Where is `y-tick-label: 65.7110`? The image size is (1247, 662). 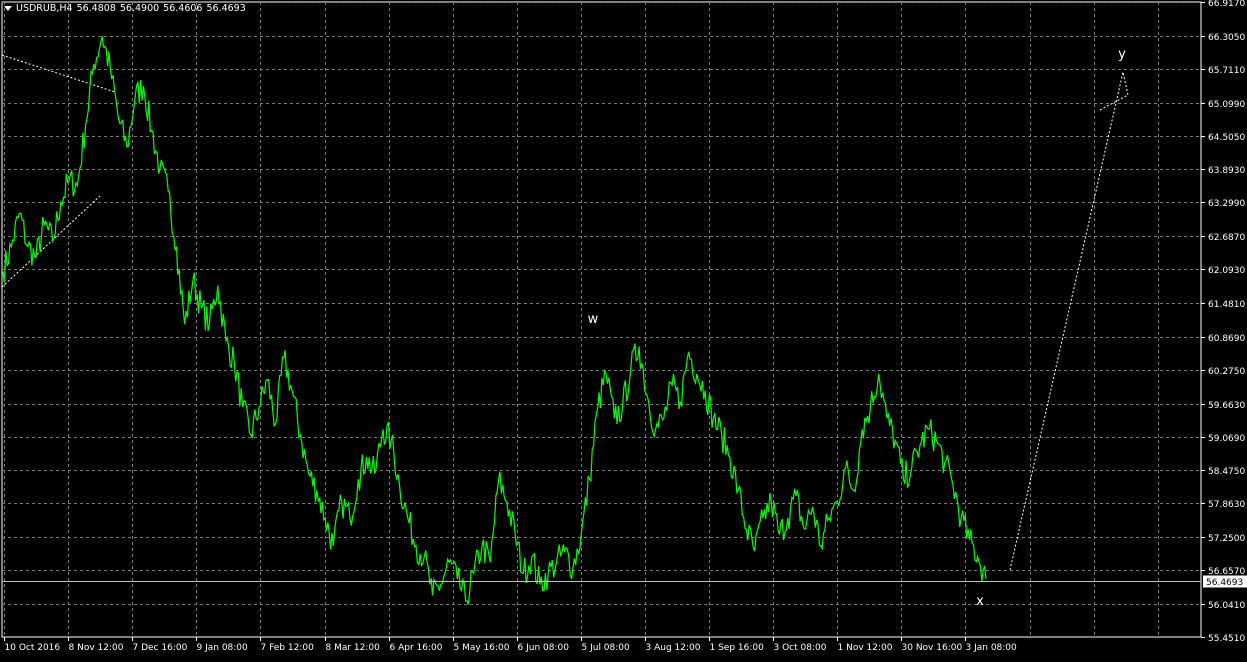
y-tick-label: 65.7110 is located at coordinates (1226, 71).